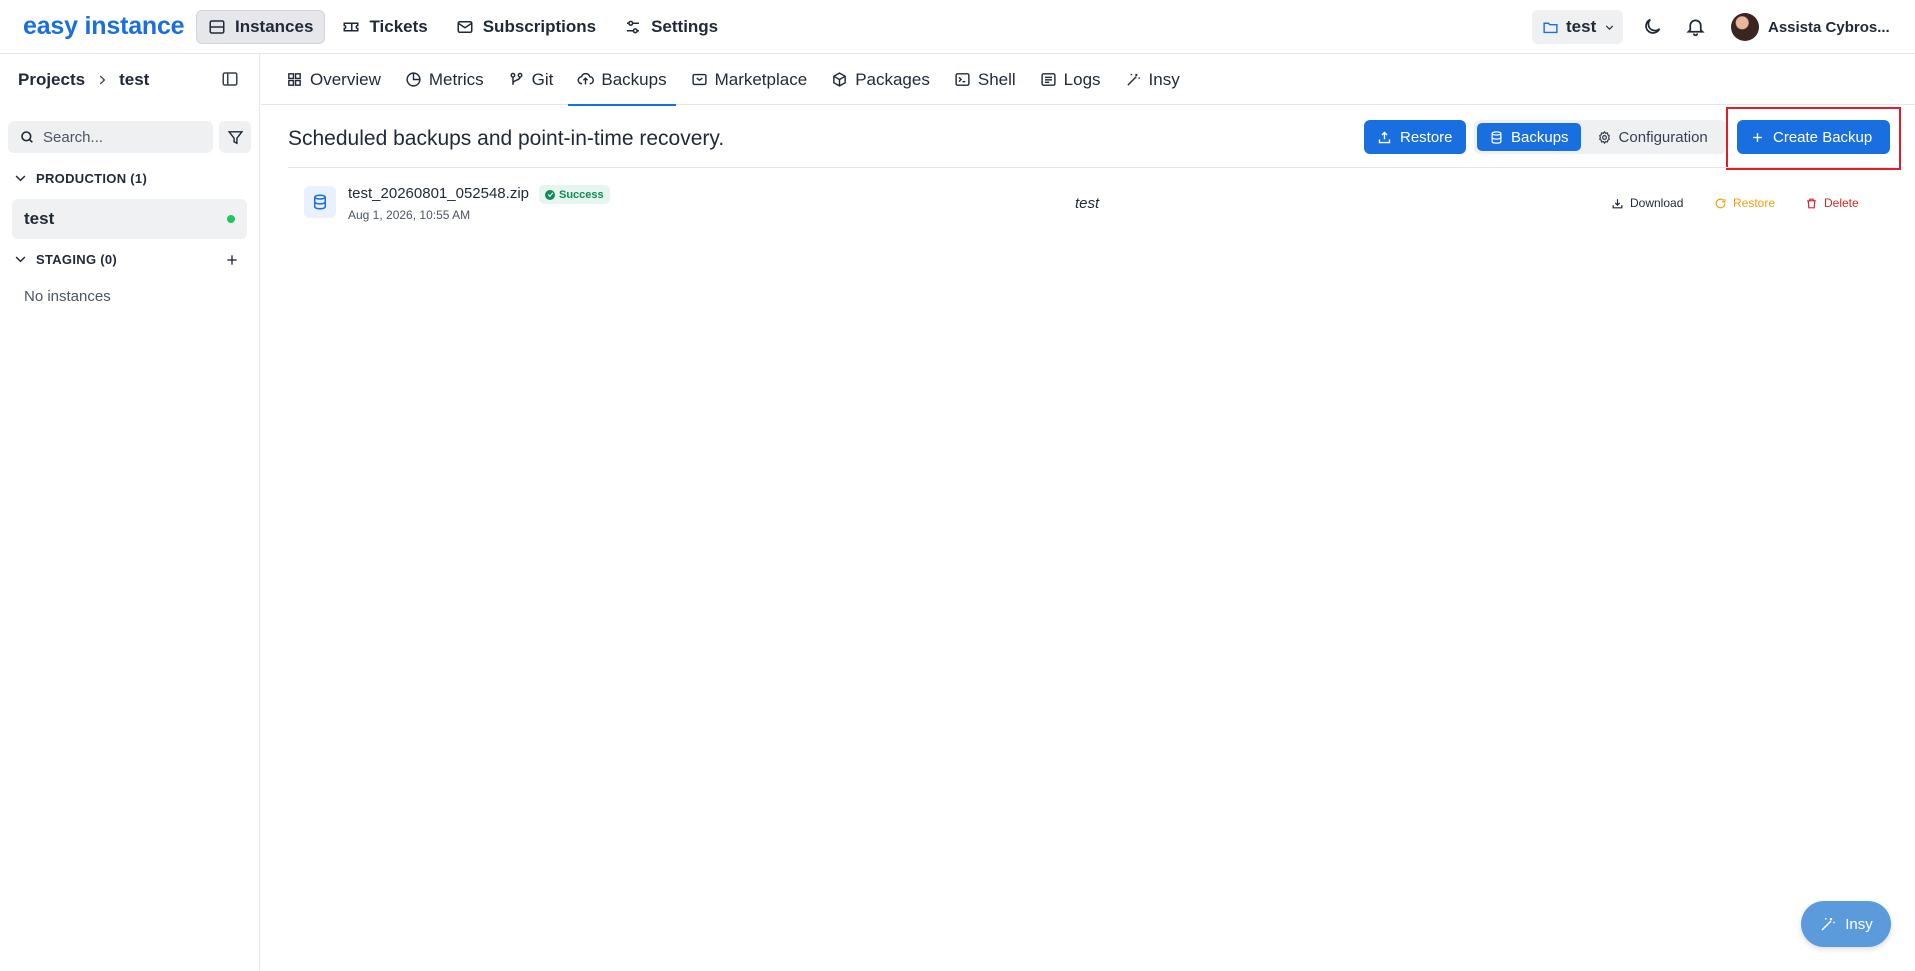  Describe the element at coordinates (550, 194) in the screenshot. I see `check-circle-icon` at that location.